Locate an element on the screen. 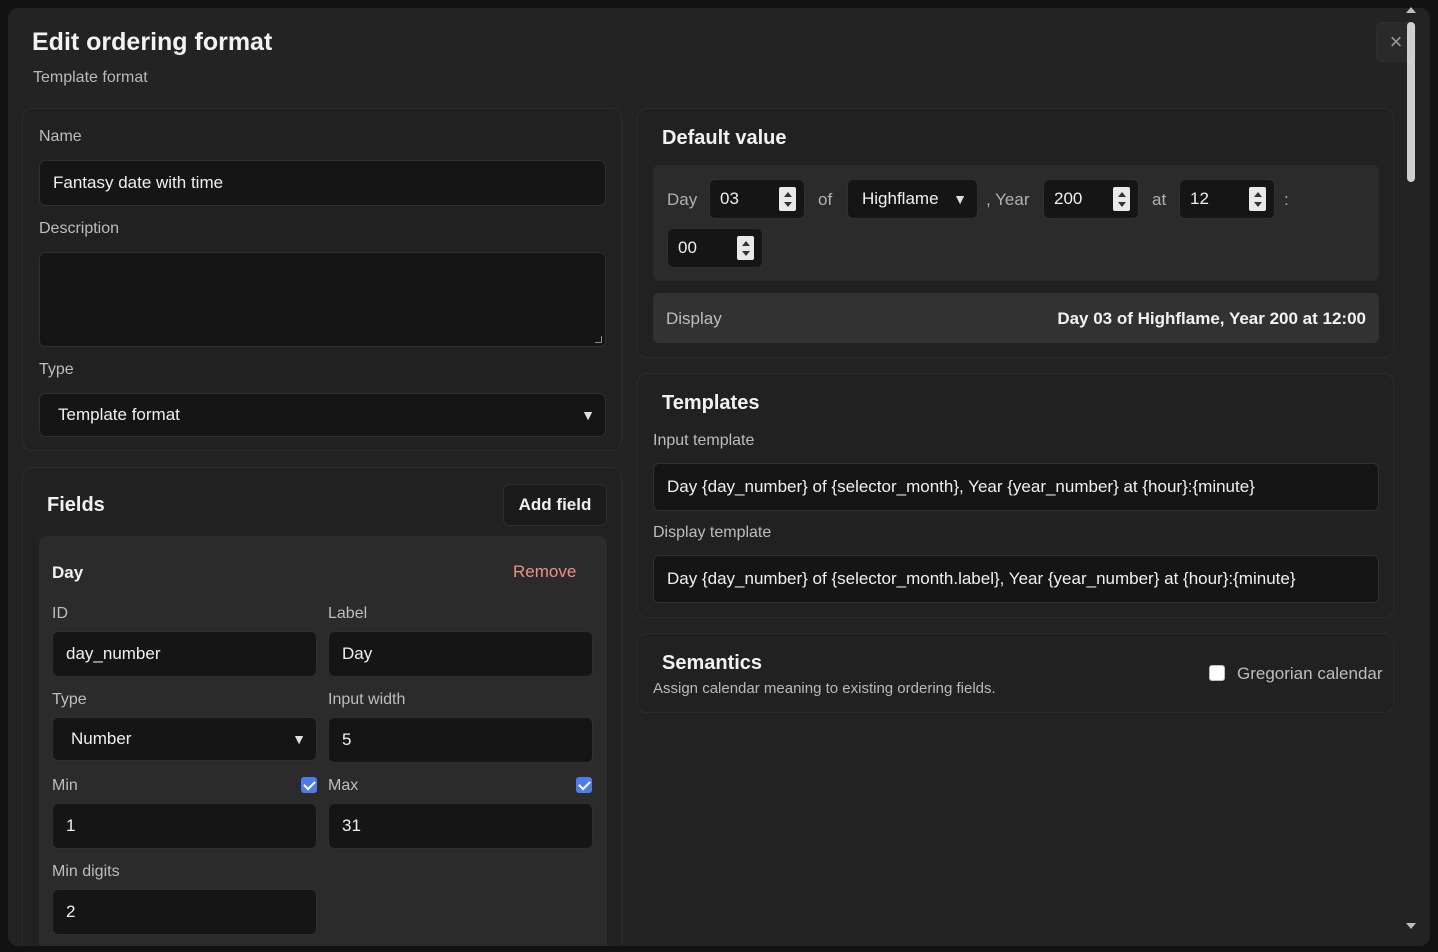 This screenshot has height=952, width=1438. type-select-value: Template format is located at coordinates (119, 414).